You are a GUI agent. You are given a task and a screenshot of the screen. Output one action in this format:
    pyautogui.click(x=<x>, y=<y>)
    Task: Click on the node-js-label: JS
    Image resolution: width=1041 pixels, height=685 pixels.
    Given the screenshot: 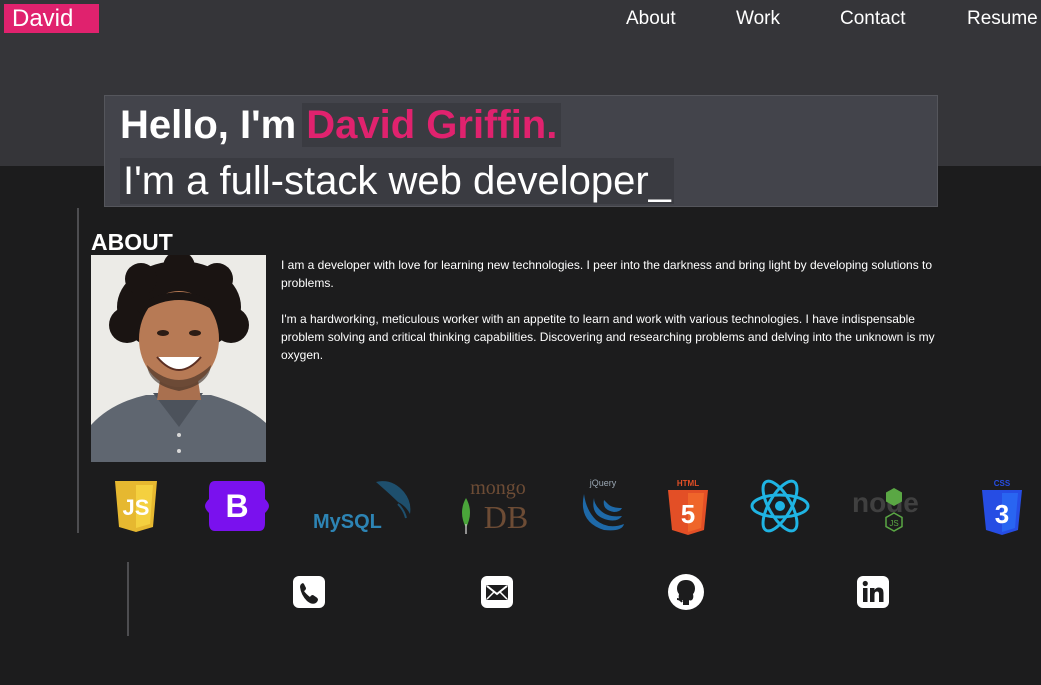 What is the action you would take?
    pyautogui.click(x=893, y=523)
    